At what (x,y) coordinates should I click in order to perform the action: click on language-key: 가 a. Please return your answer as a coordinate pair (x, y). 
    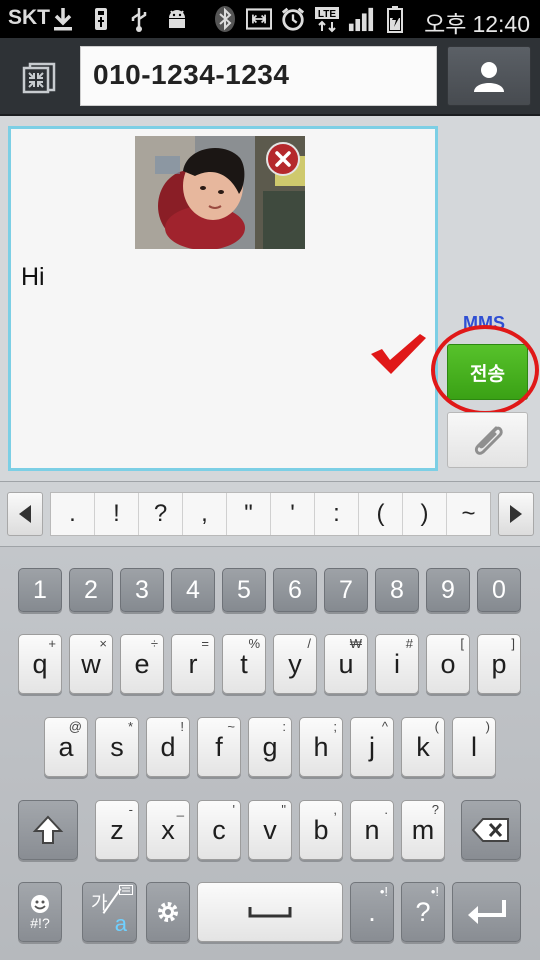
    Looking at the image, I should click on (109, 912).